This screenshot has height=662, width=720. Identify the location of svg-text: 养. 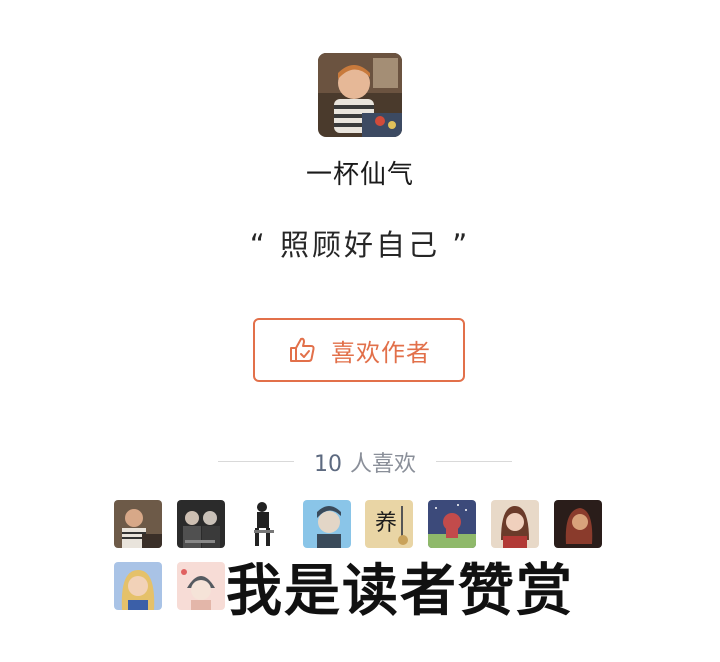
(386, 523).